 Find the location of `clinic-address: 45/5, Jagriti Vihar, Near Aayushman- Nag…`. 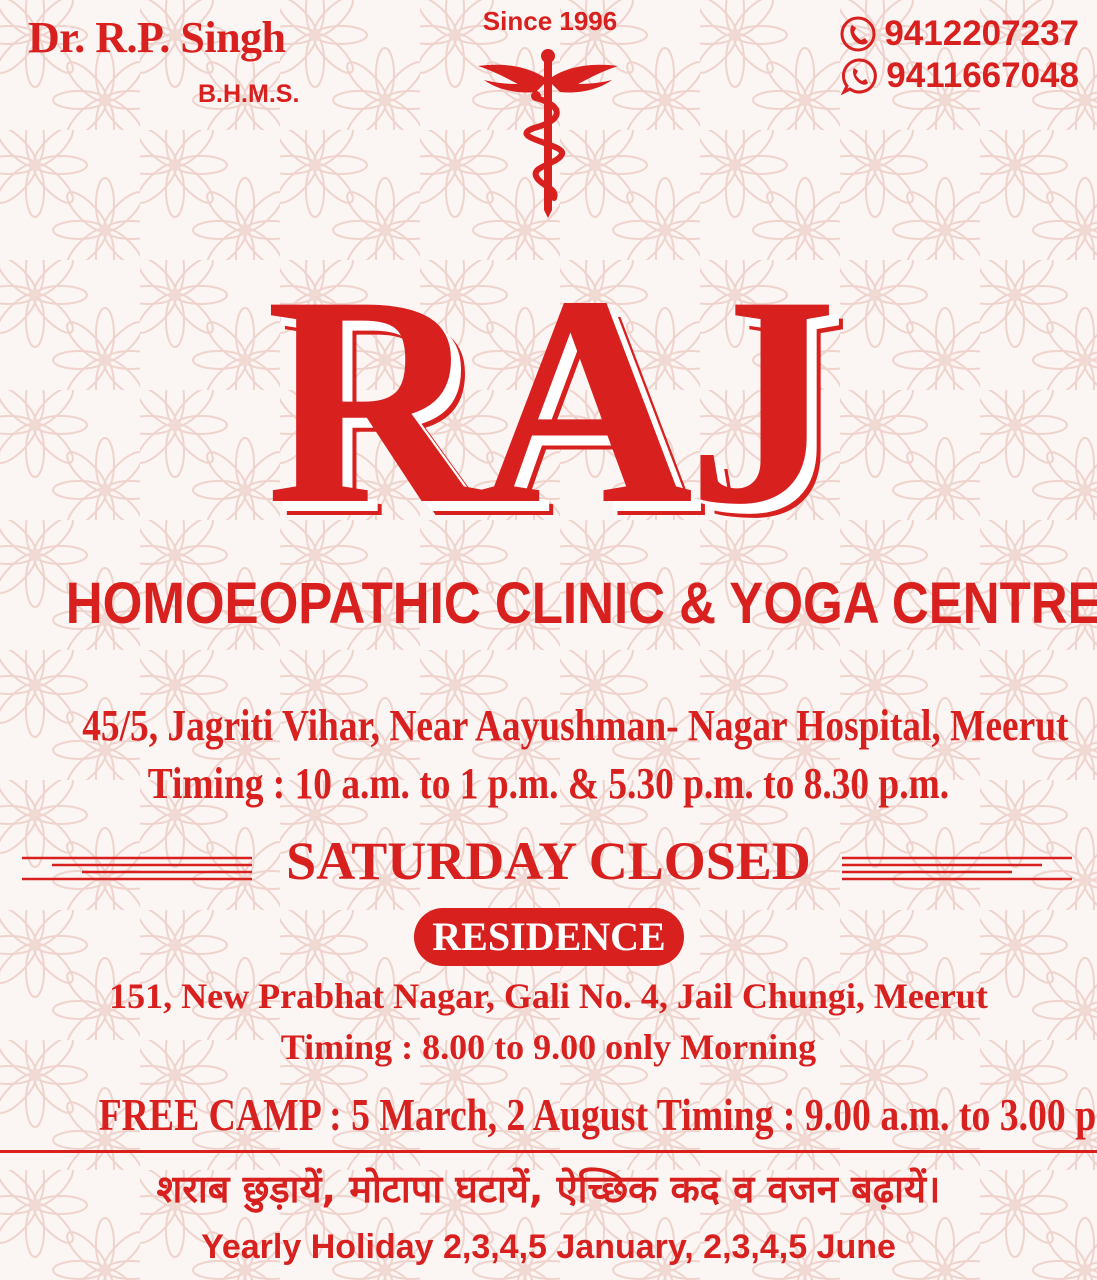

clinic-address: 45/5, Jagriti Vihar, Near Aayushman- Nag… is located at coordinates (575, 725).